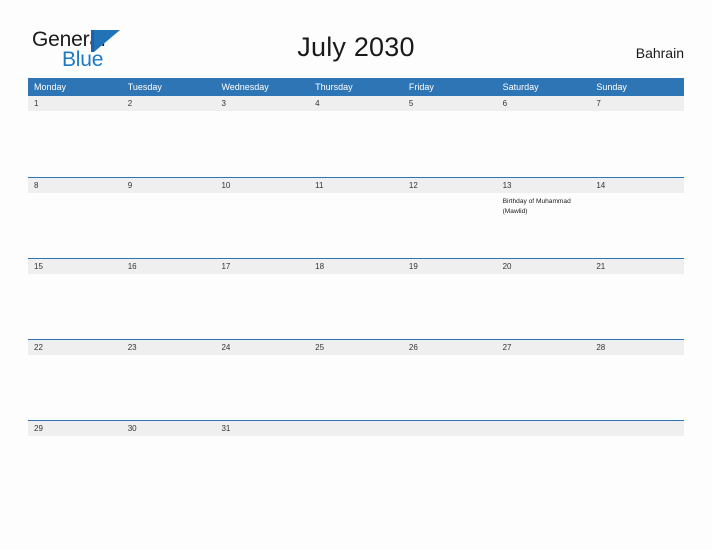  What do you see at coordinates (75, 347) in the screenshot?
I see `day-number: 22` at bounding box center [75, 347].